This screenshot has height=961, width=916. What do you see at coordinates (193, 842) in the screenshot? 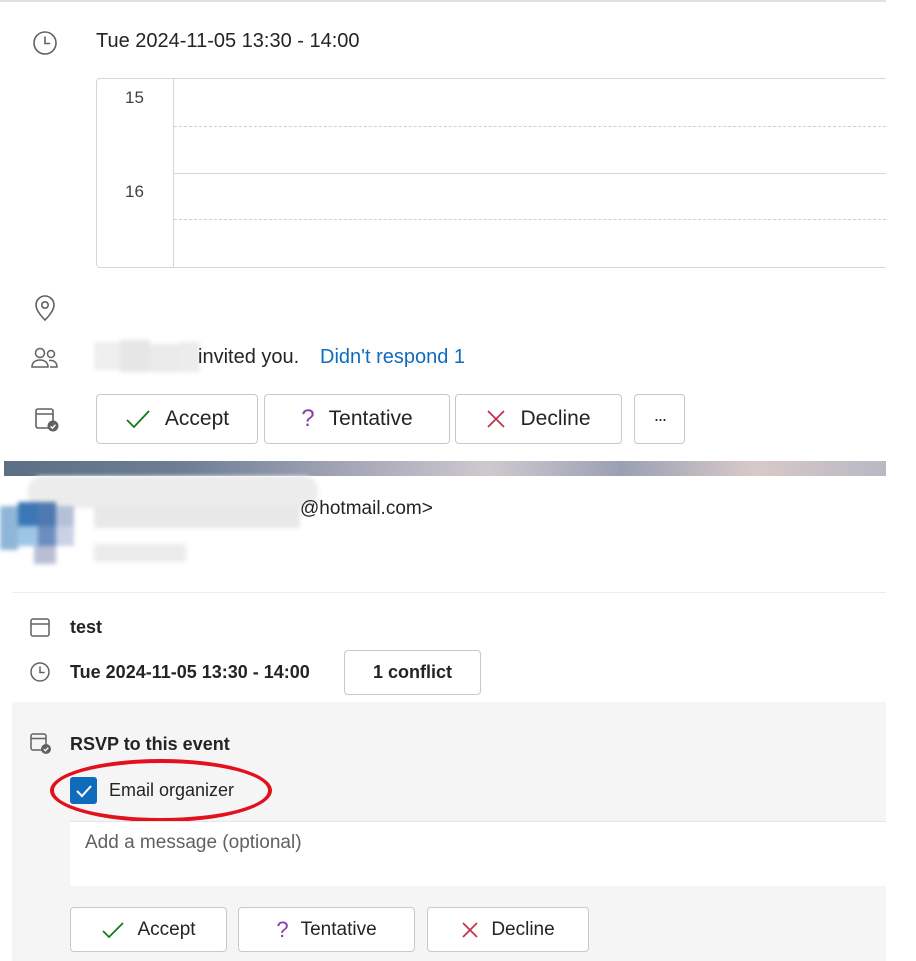
I see `message-placeholder: Add a message (optional)` at bounding box center [193, 842].